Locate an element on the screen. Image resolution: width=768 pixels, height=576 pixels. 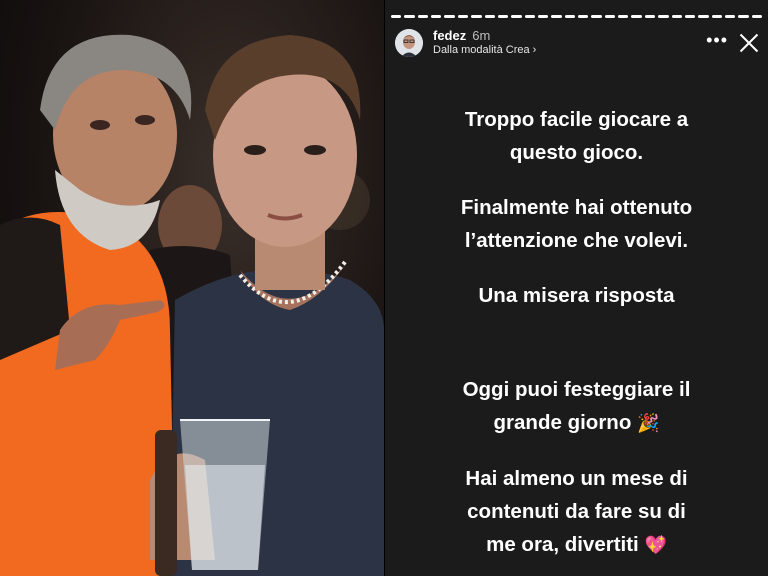
story-source: Dalla modalità Crea is located at coordinates (481, 50).